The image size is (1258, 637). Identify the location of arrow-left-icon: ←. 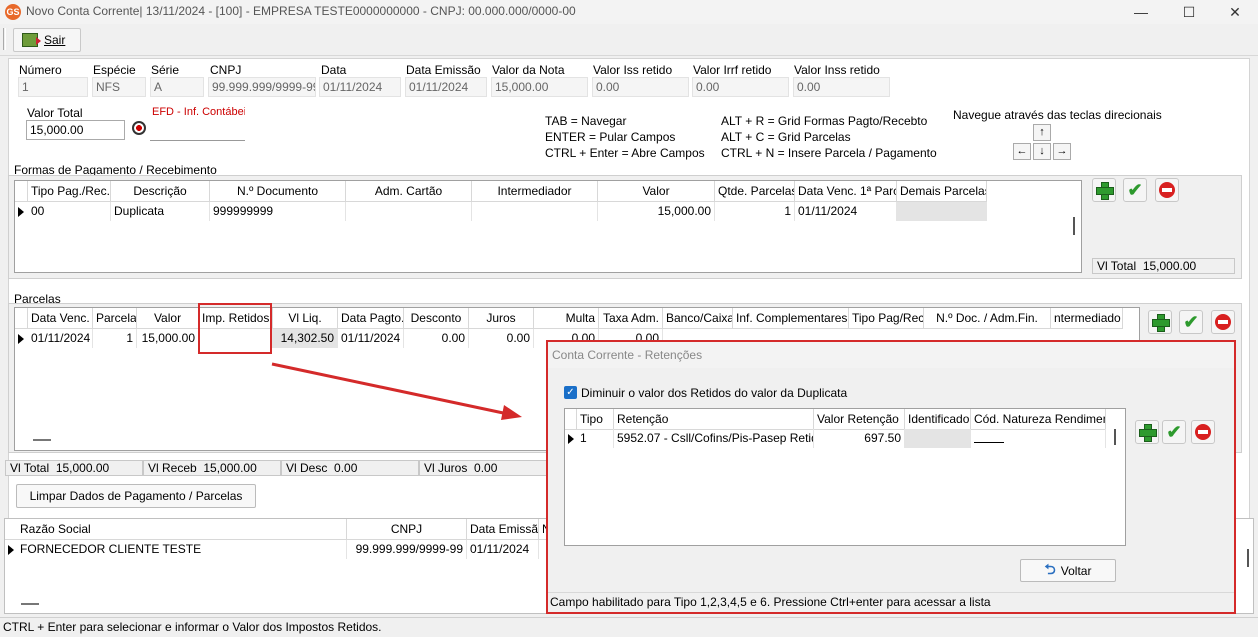
(1022, 151).